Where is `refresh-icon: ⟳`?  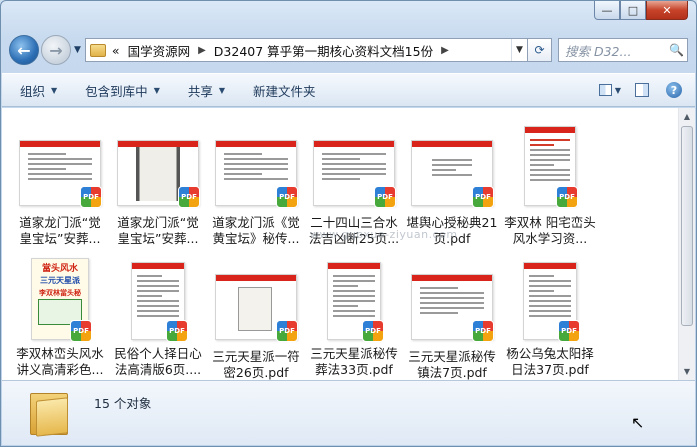 refresh-icon: ⟳ is located at coordinates (539, 50).